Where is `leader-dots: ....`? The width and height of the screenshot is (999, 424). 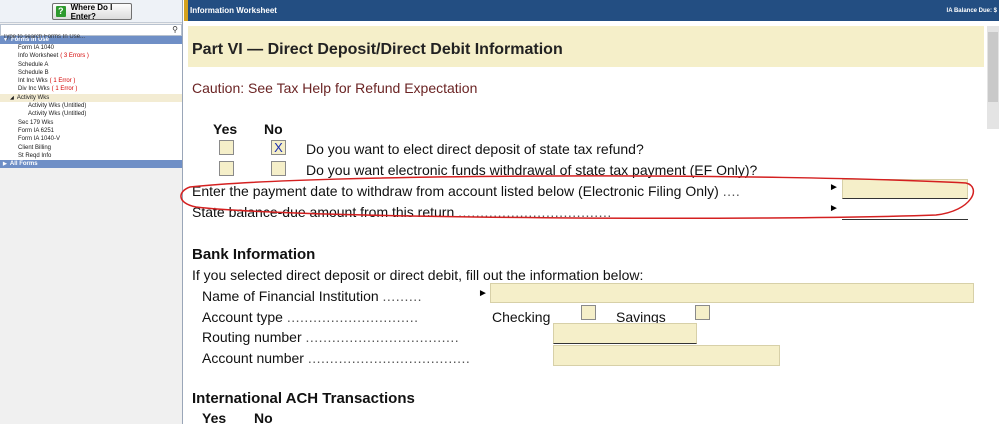
leader-dots: .... is located at coordinates (731, 191).